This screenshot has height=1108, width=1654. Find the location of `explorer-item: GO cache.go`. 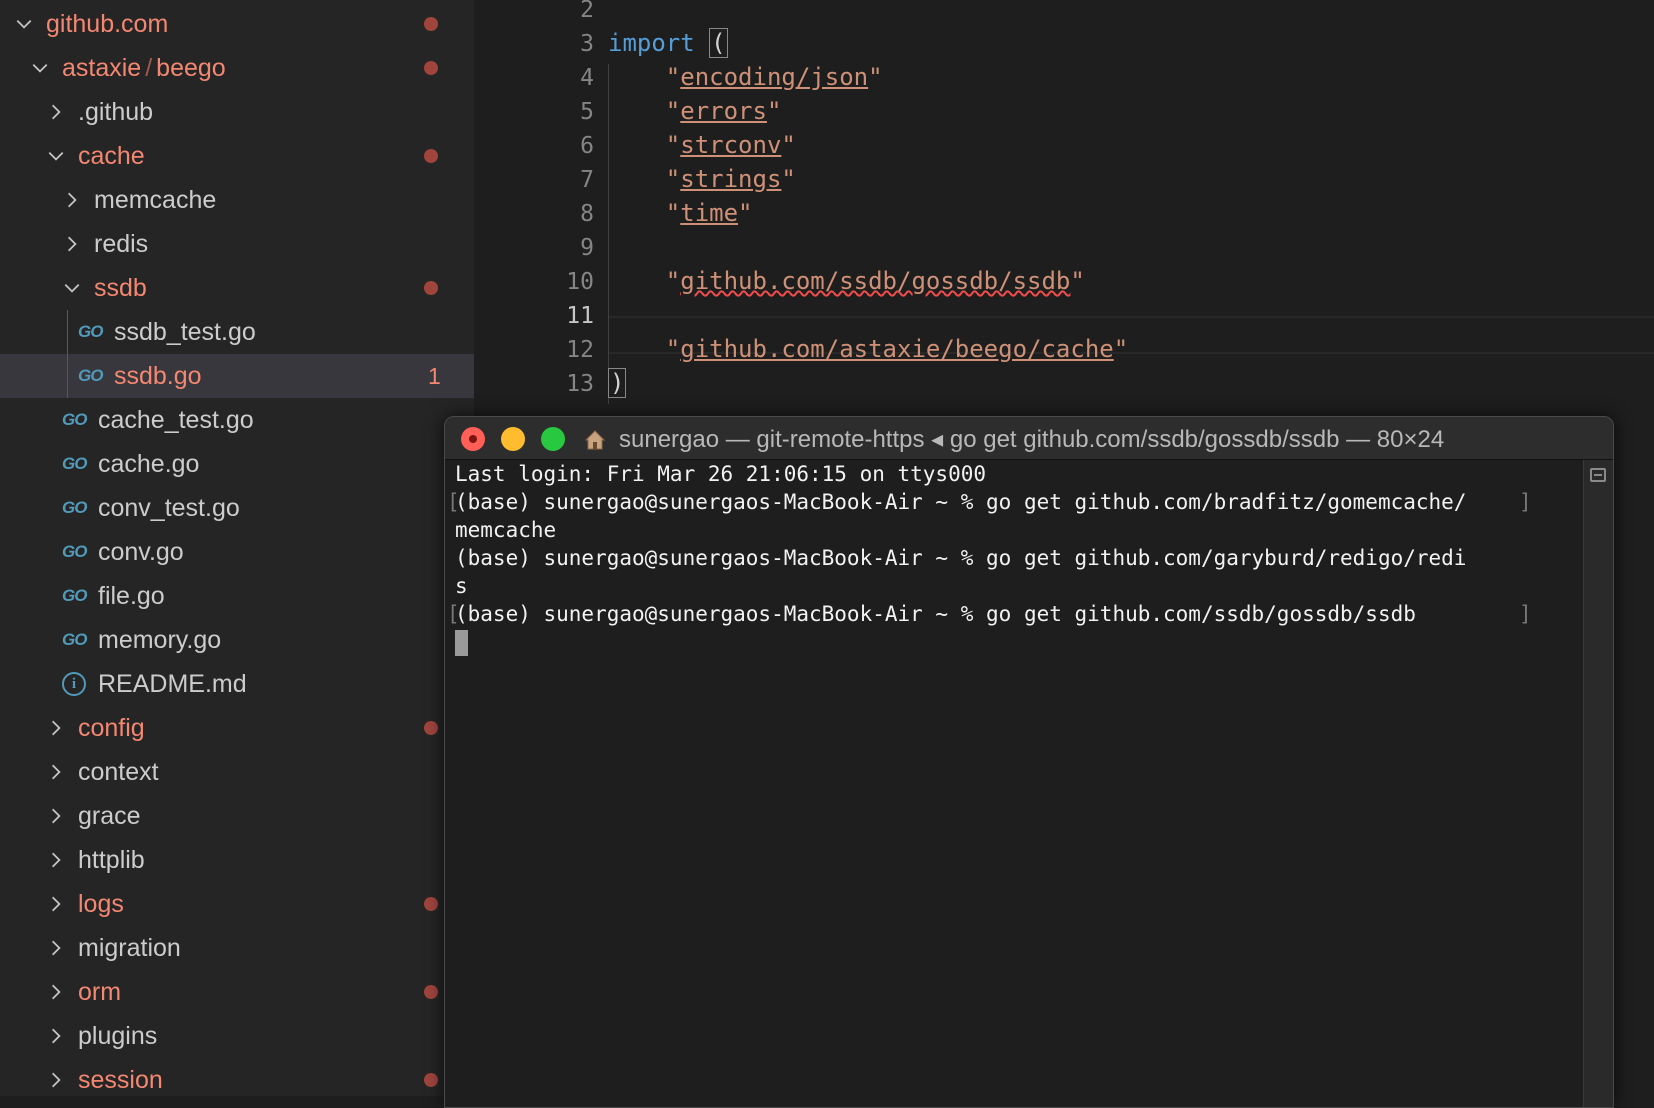

explorer-item: GO cache.go is located at coordinates (237, 464).